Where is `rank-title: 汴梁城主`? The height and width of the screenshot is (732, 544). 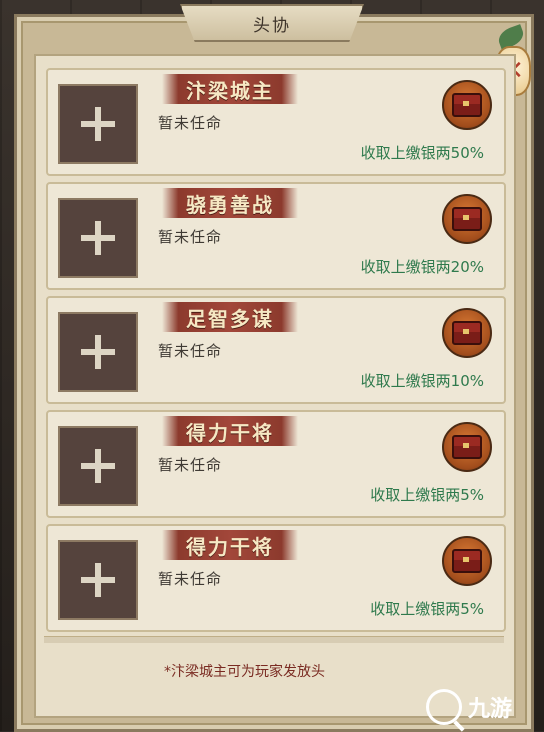
rank-title: 汴梁城主 is located at coordinates (230, 90).